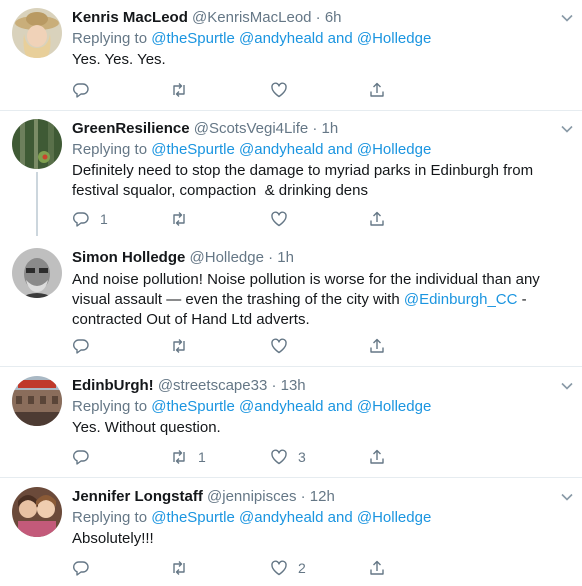  Describe the element at coordinates (131, 128) in the screenshot. I see `display-name: GreenResilience` at that location.